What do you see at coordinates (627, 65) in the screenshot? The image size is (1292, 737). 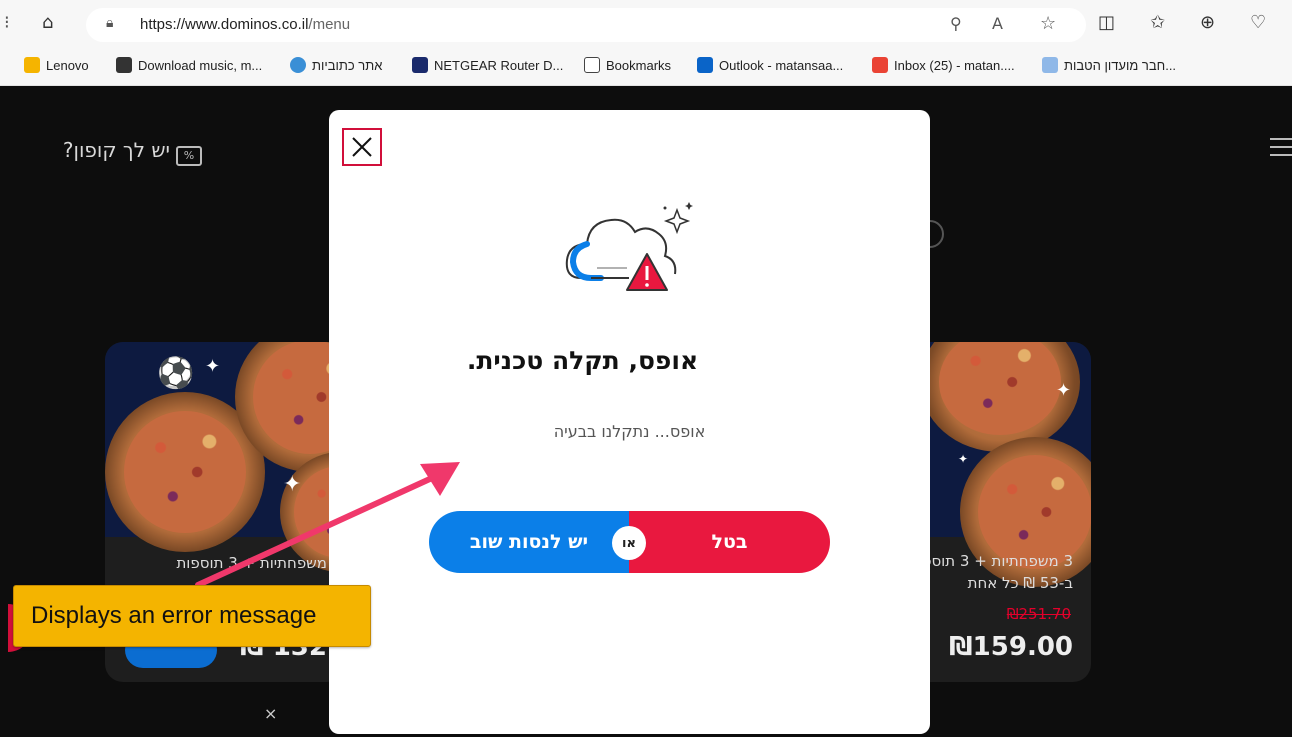 I see `bookmark-bookmarks: Bookmarks` at bounding box center [627, 65].